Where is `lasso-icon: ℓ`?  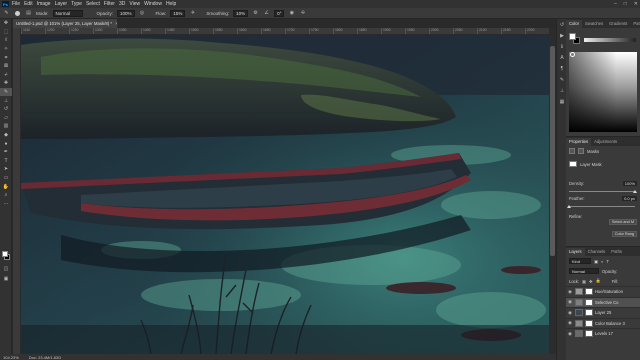 lasso-icon: ℓ is located at coordinates (6, 40).